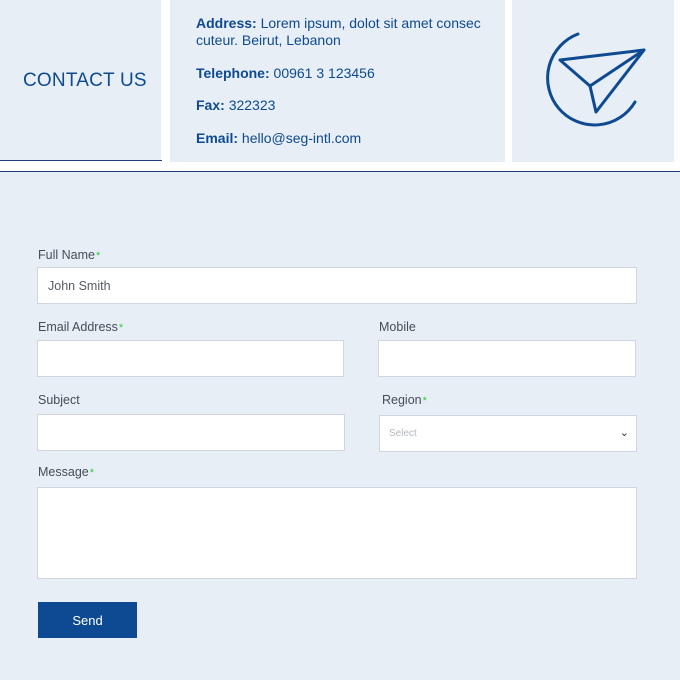  I want to click on subject-label: Subject, so click(59, 400).